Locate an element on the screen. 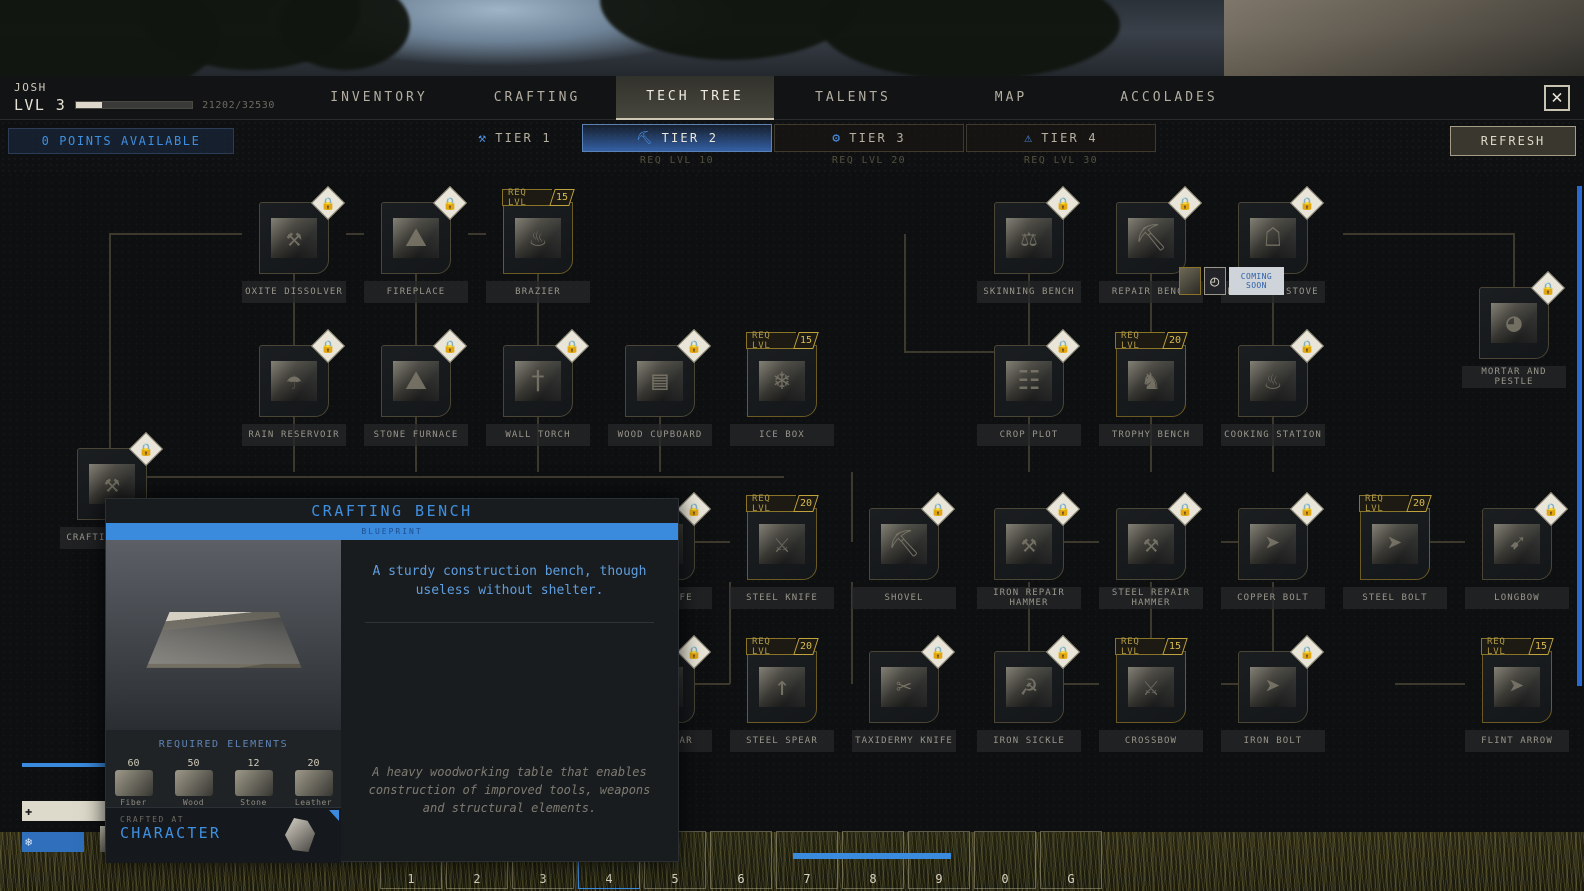 Image resolution: width=1584 pixels, height=891 pixels. tech-node-trophy-bench: ♞ REQ LVL 20 TROPHY BENCH is located at coordinates (1151, 388).